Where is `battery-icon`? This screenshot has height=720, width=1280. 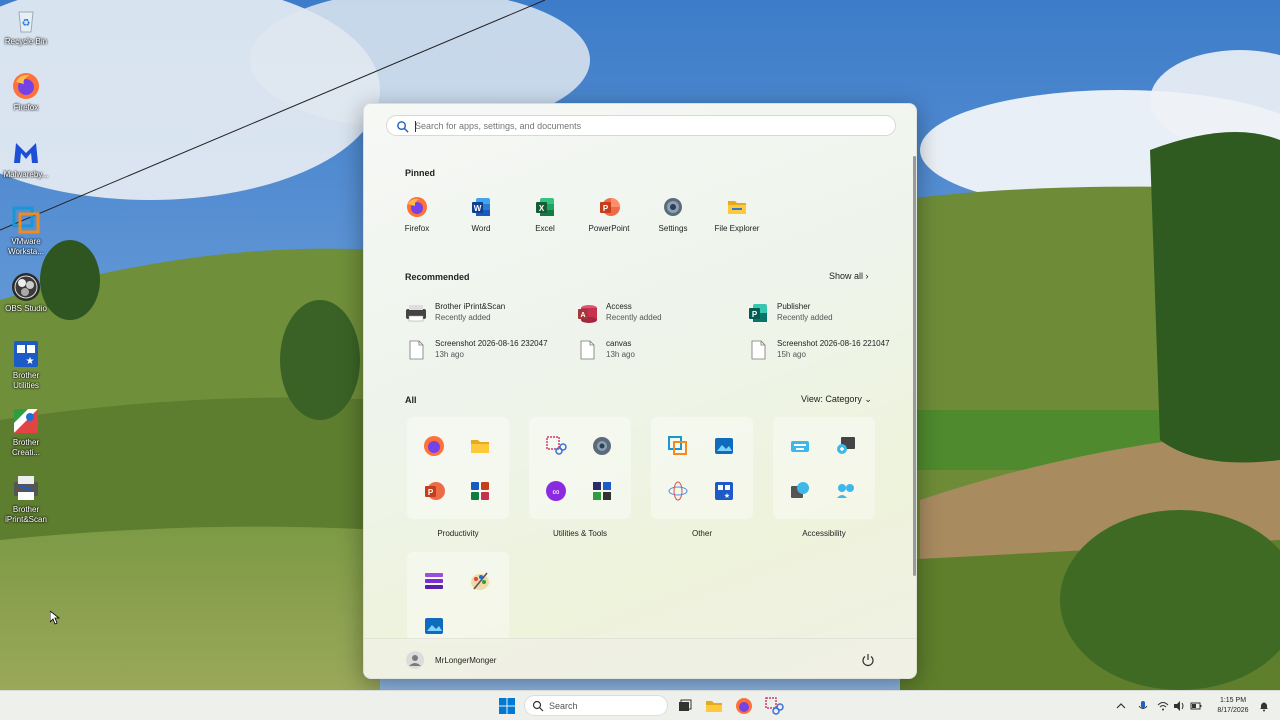
battery-icon is located at coordinates (1196, 706).